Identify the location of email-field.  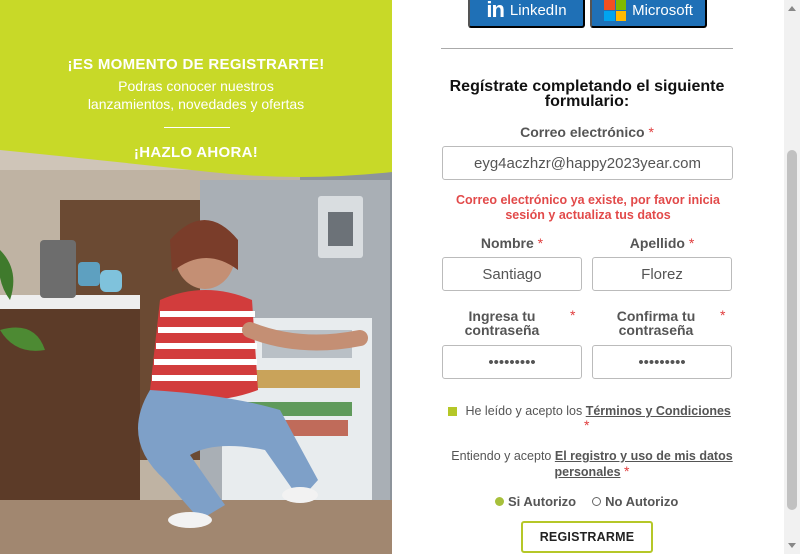
(587, 163).